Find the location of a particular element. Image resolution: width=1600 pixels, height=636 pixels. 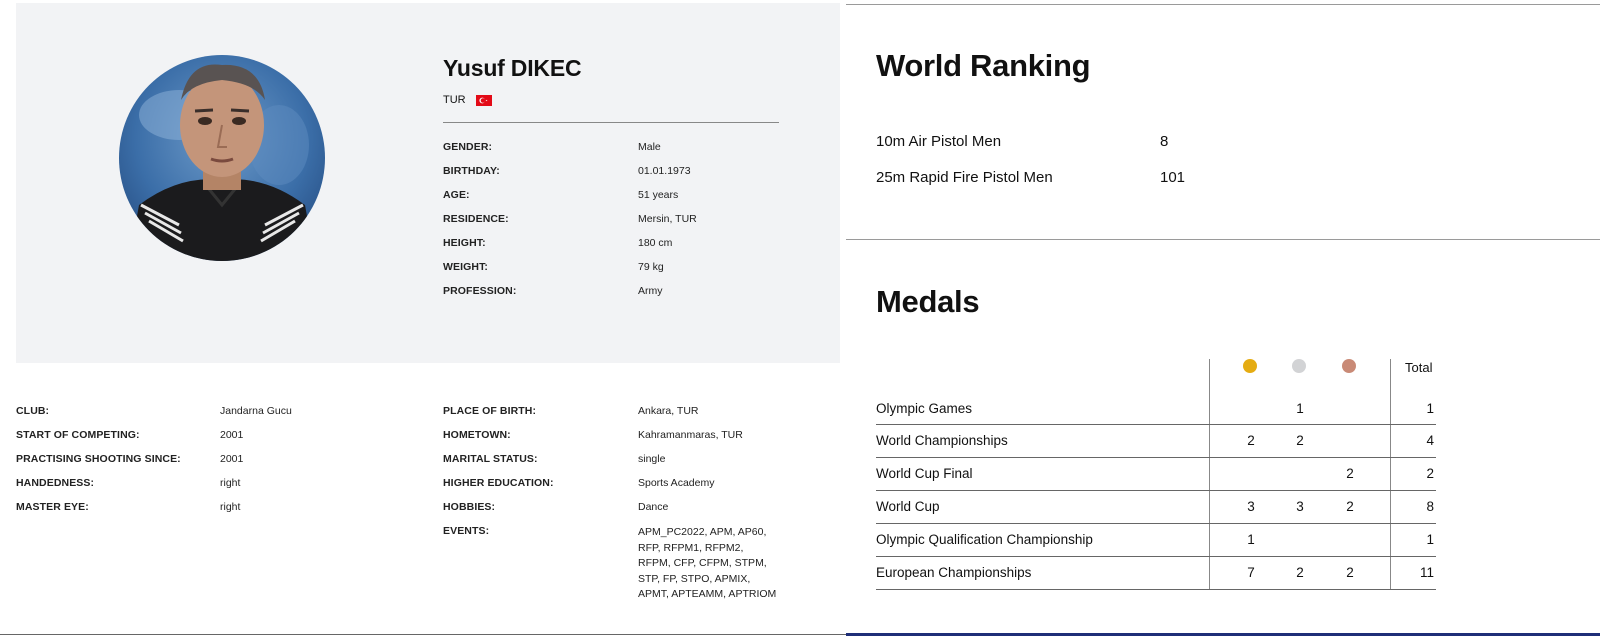

start-competing-label: START OF COMPETING: is located at coordinates (78, 435).